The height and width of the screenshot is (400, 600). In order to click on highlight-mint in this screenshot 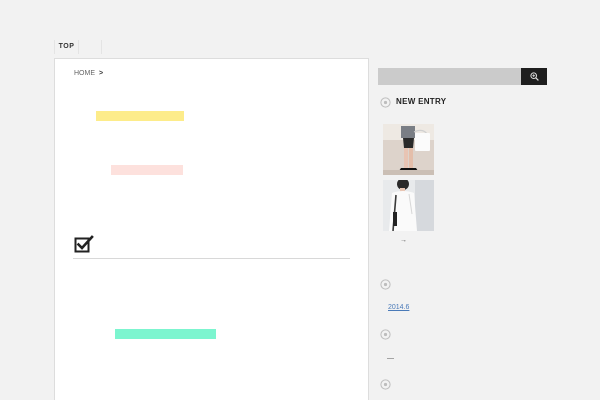, I will do `click(165, 334)`.